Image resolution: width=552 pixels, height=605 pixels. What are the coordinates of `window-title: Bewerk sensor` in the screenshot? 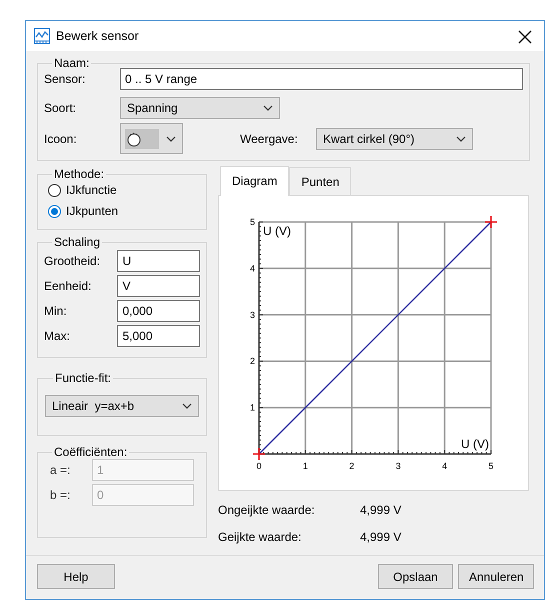 It's located at (97, 36).